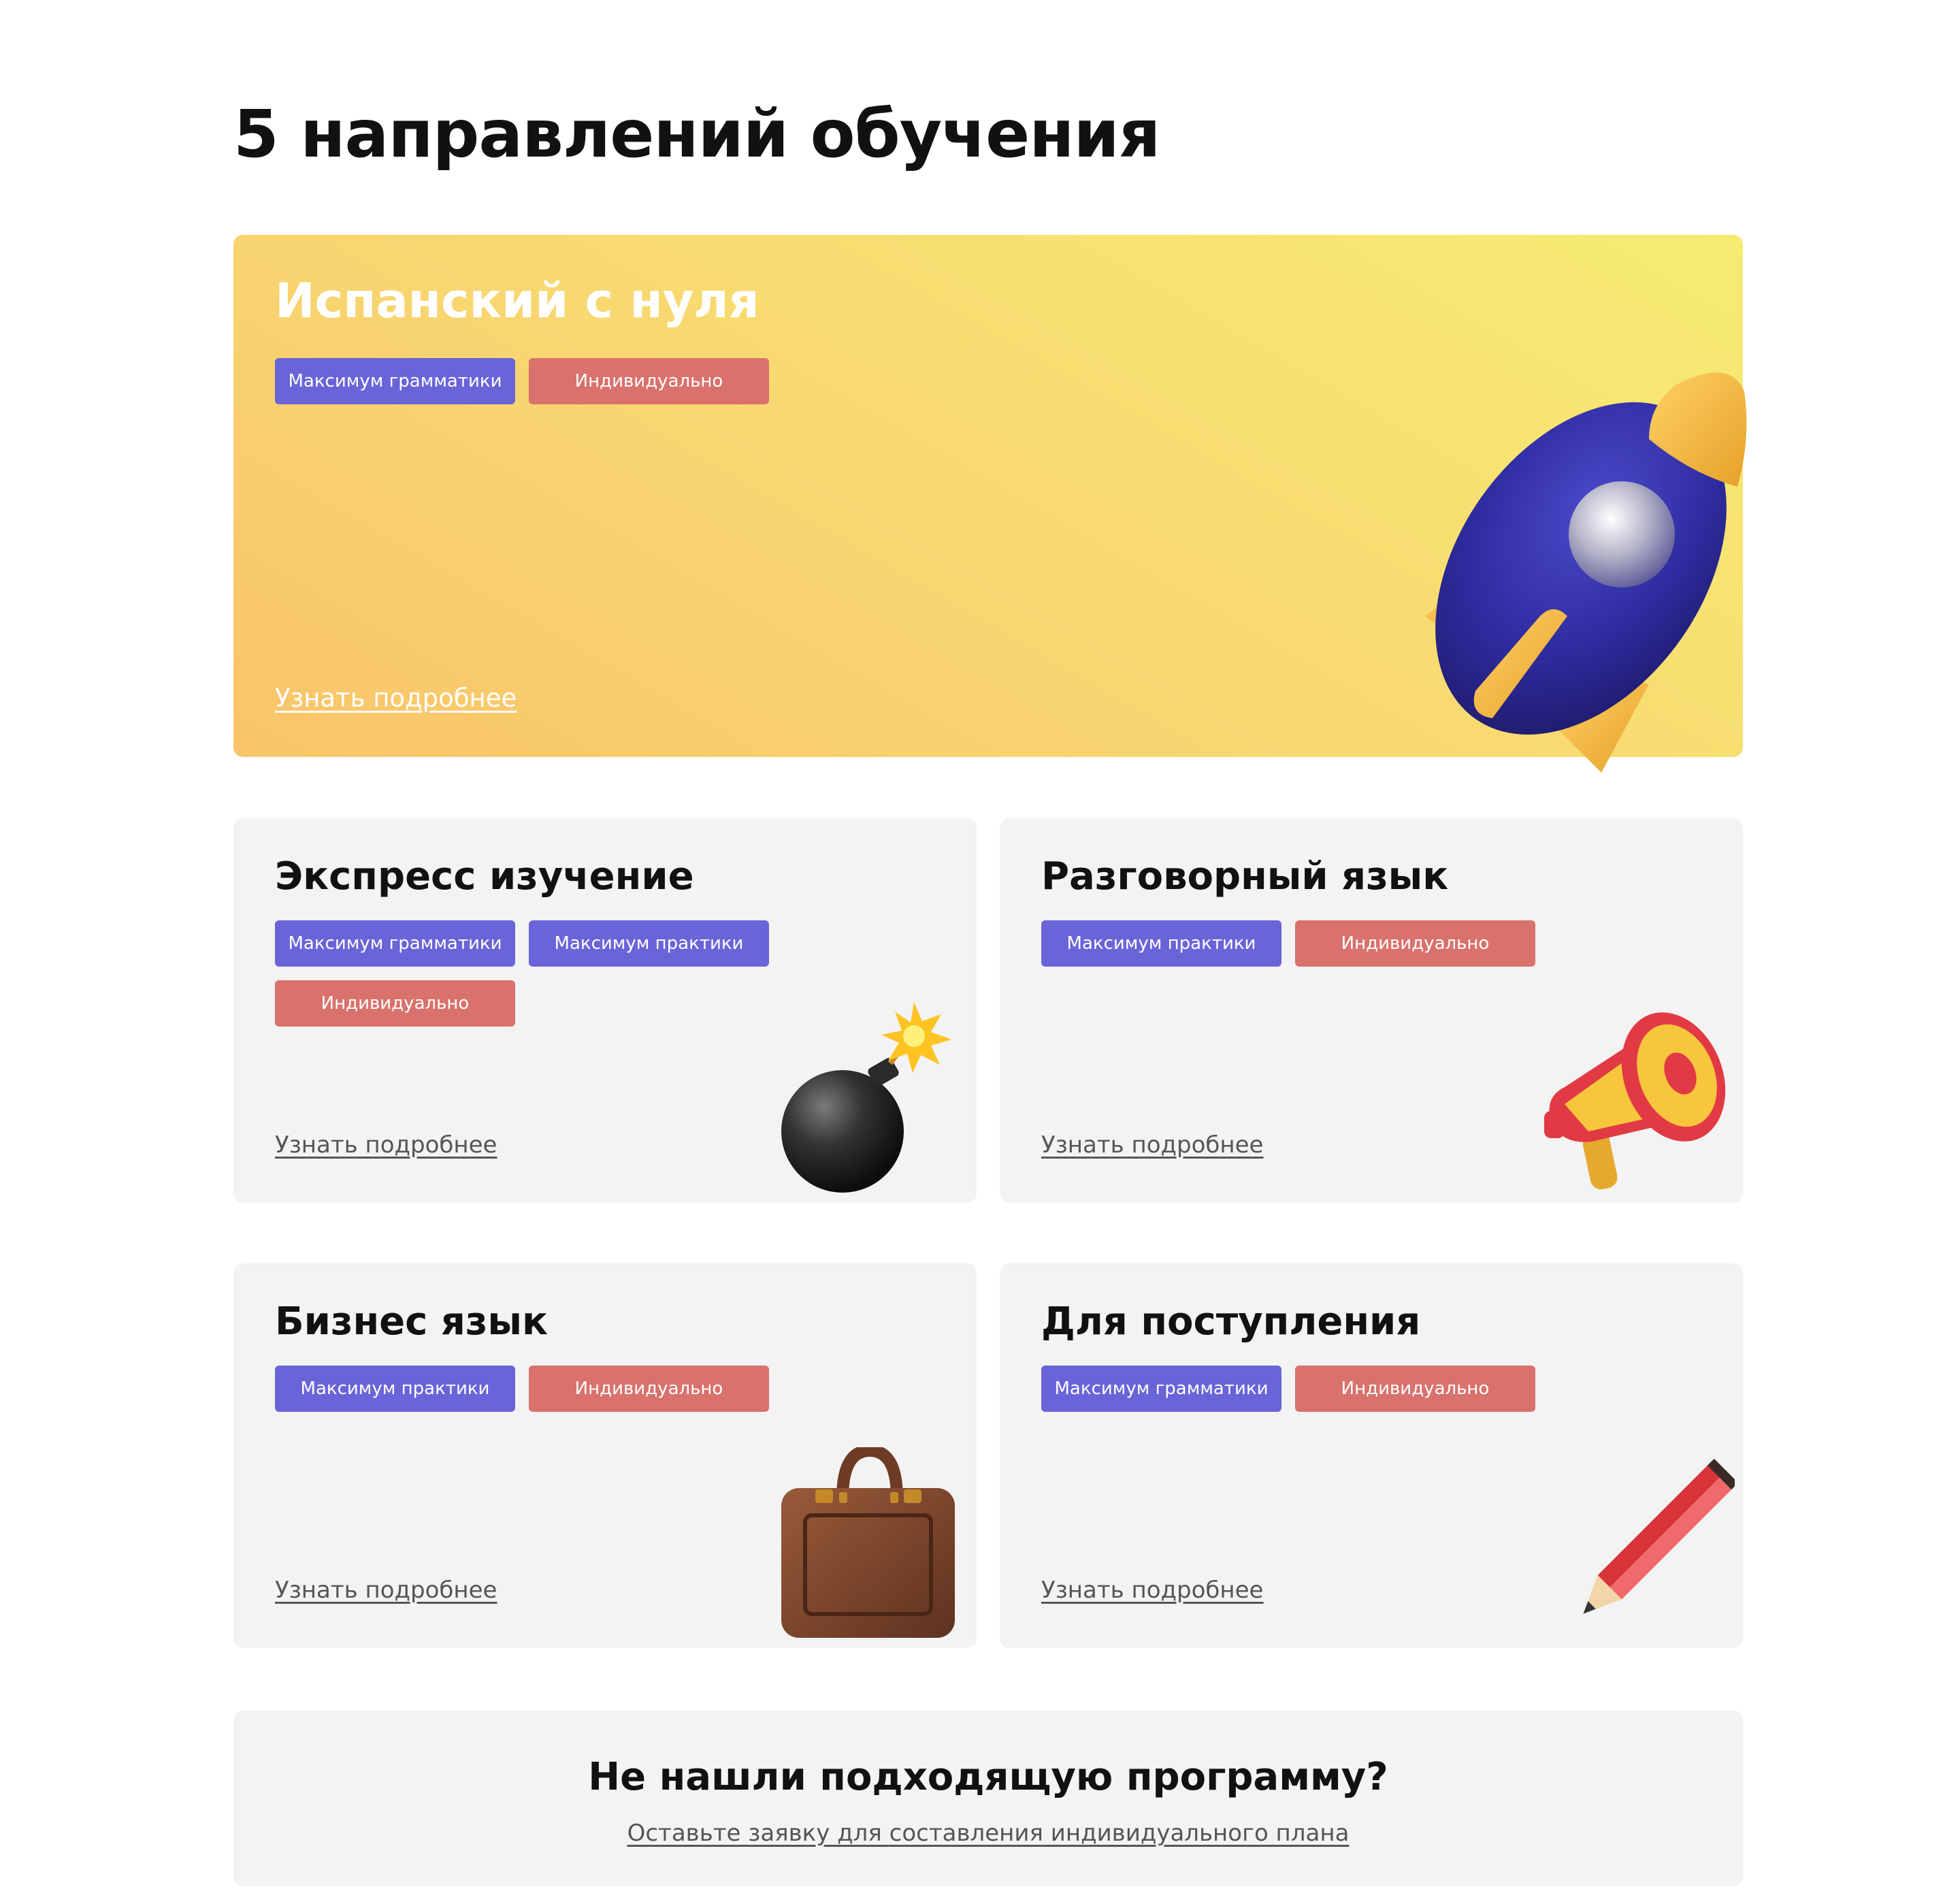  What do you see at coordinates (485, 877) in the screenshot?
I see `card-title: Экспресс изучение` at bounding box center [485, 877].